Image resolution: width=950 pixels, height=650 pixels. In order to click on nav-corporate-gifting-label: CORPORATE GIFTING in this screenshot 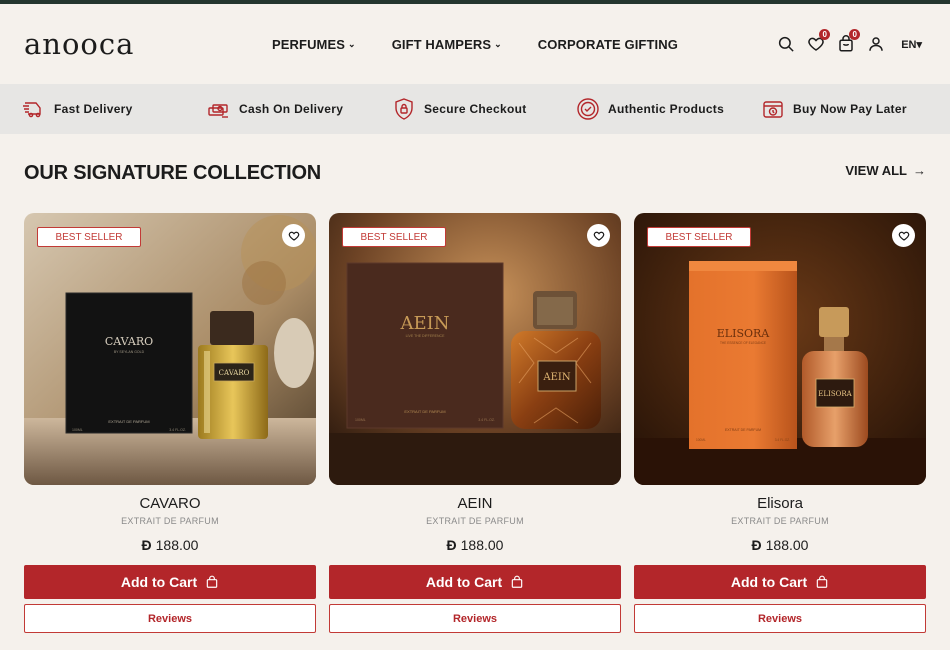, I will do `click(607, 44)`.